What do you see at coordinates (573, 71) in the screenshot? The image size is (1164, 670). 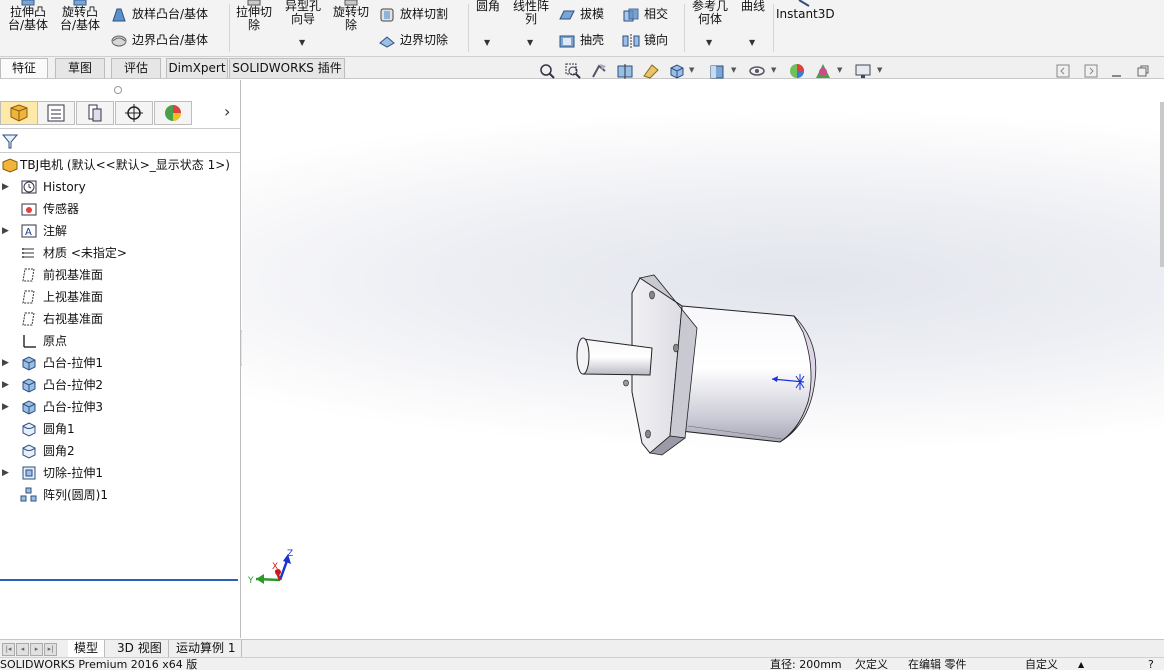 I see `zoom-to-area-icon` at bounding box center [573, 71].